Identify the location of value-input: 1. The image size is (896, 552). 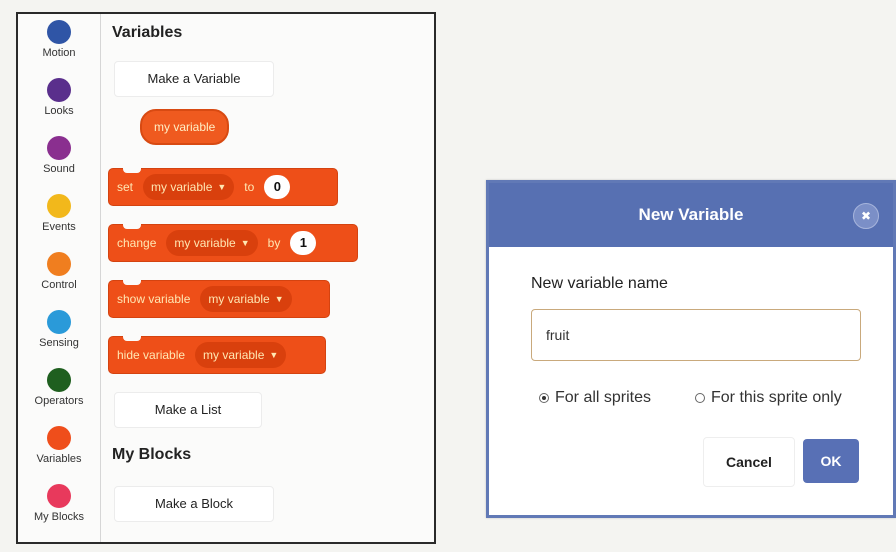
(303, 243).